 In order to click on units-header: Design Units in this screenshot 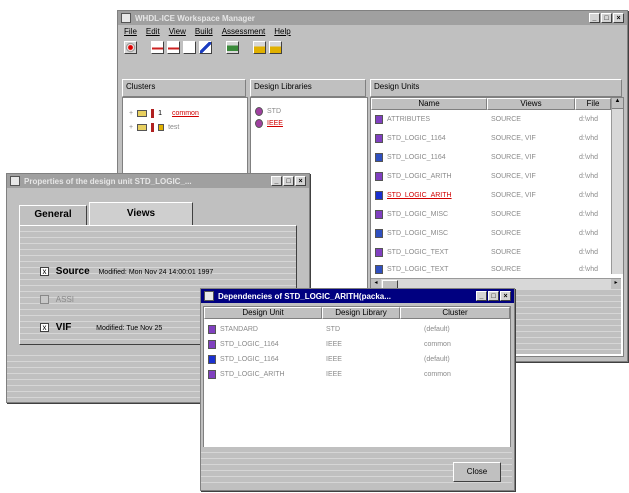, I will do `click(496, 88)`.